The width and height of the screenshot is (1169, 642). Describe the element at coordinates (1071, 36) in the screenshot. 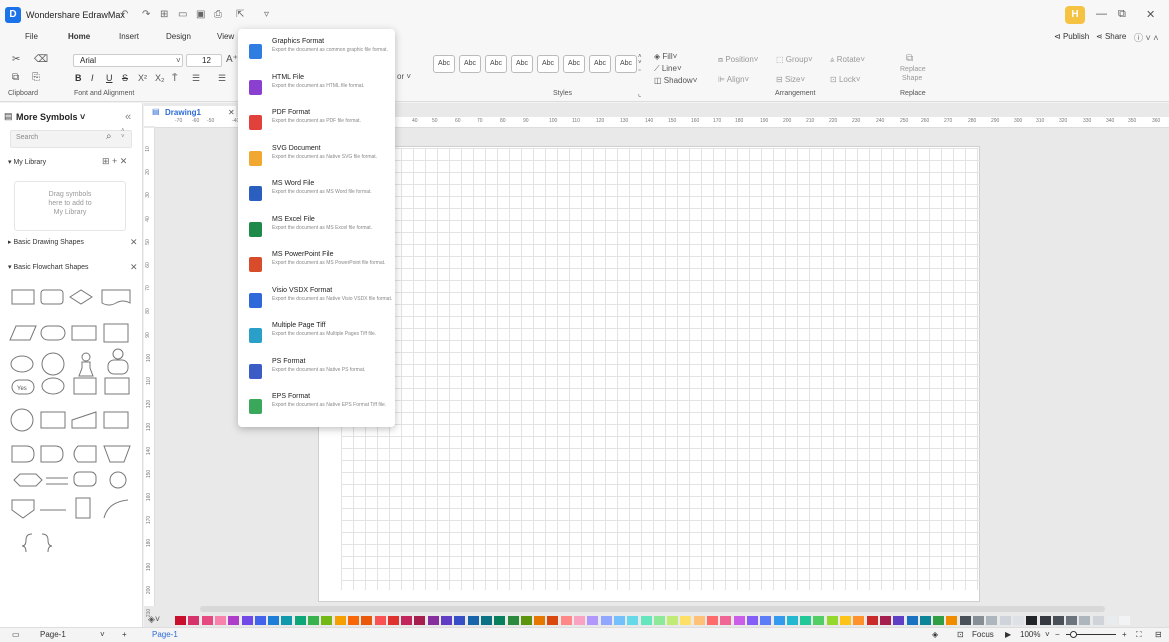

I see `publish-button: ⊲ Publish` at that location.